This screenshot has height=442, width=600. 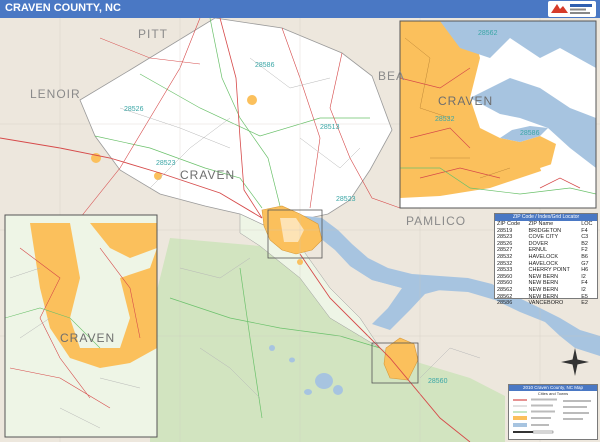 I want to click on table-row: 28519 BRIDGETON F4, so click(x=546, y=231).